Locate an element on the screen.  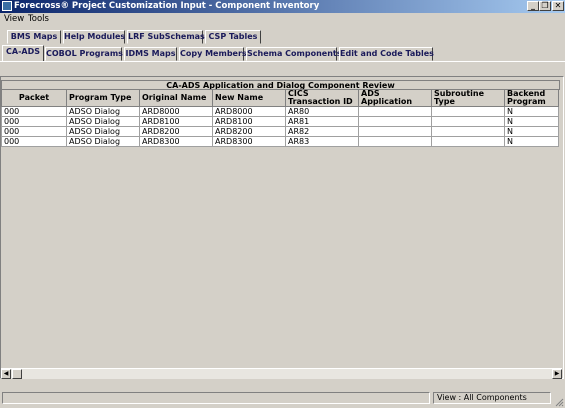
tab-edit-and-code-tables: Edit and Code Tables is located at coordinates (386, 54).